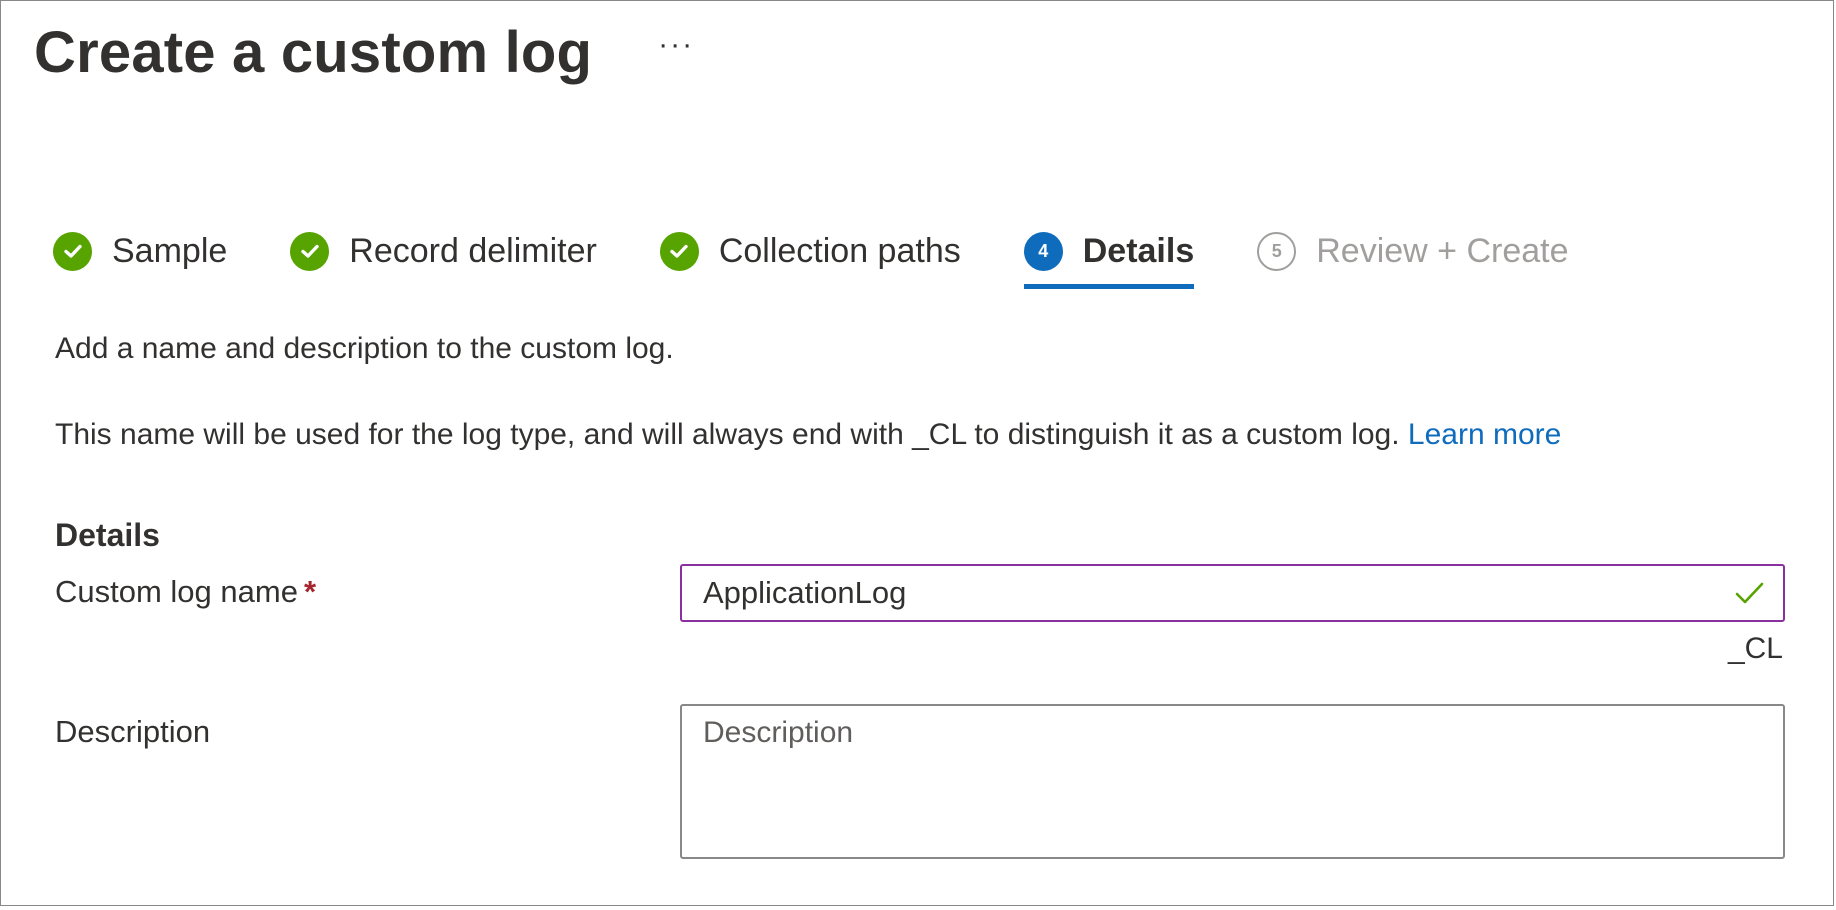  I want to click on page-header: Create a custom log ···, so click(366, 53).